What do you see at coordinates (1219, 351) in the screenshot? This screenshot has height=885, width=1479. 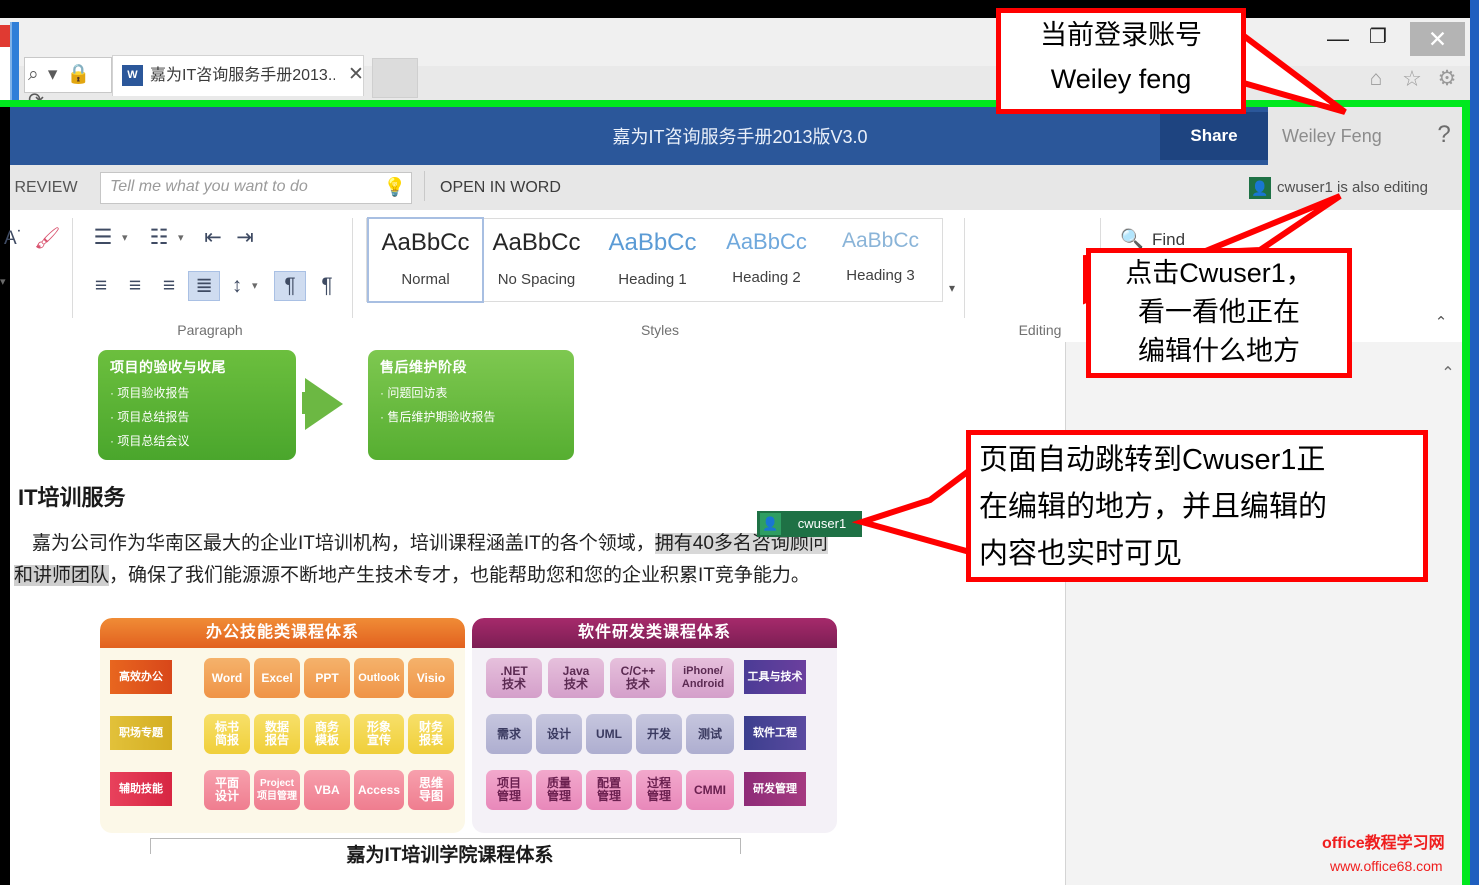 I see `anno-line: 编辑什么地方` at bounding box center [1219, 351].